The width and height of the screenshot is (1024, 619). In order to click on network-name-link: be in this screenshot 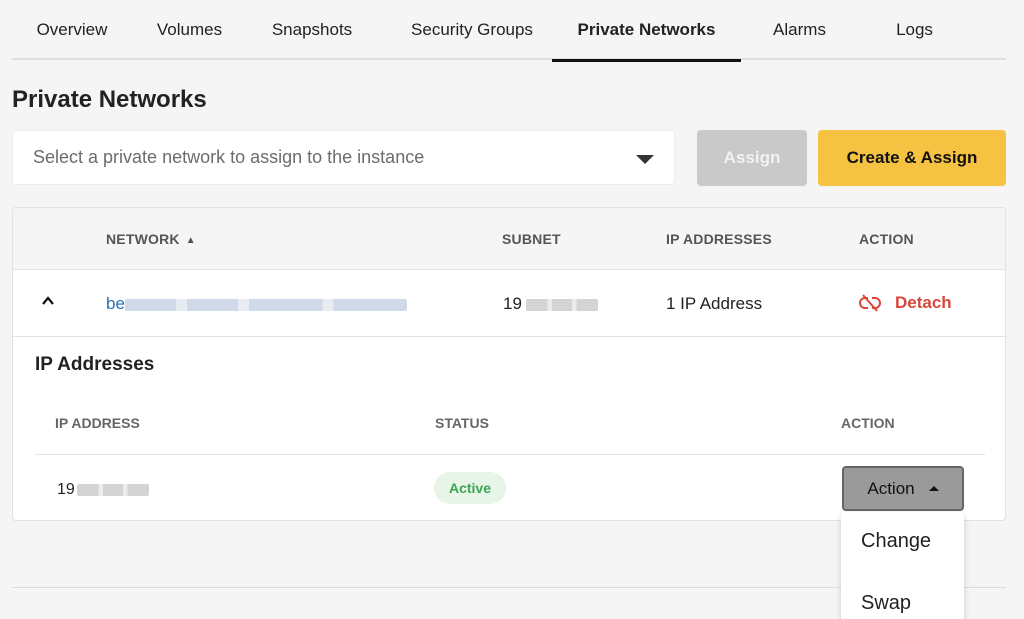, I will do `click(256, 304)`.